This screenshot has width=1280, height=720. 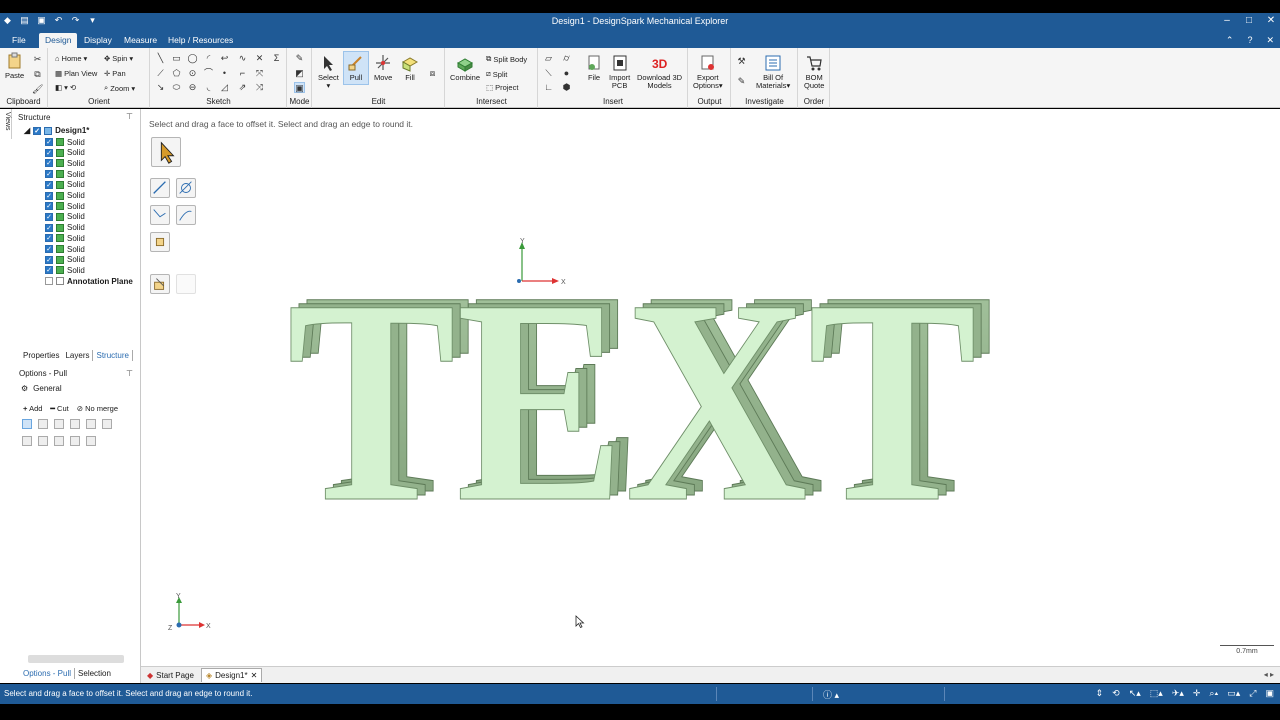 I want to click on tab-display: Display, so click(x=98, y=40).